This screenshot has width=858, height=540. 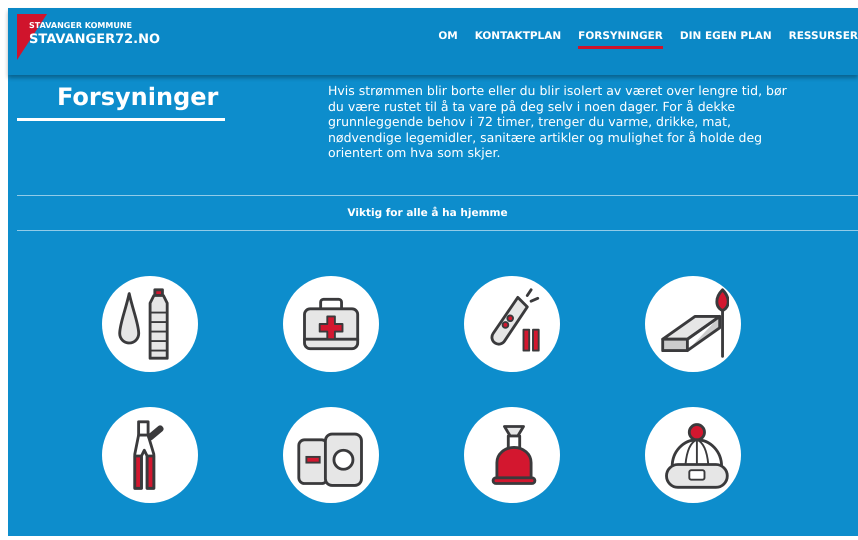 I want to click on section-heading: Viktig for alle å ha hjemme, so click(x=428, y=213).